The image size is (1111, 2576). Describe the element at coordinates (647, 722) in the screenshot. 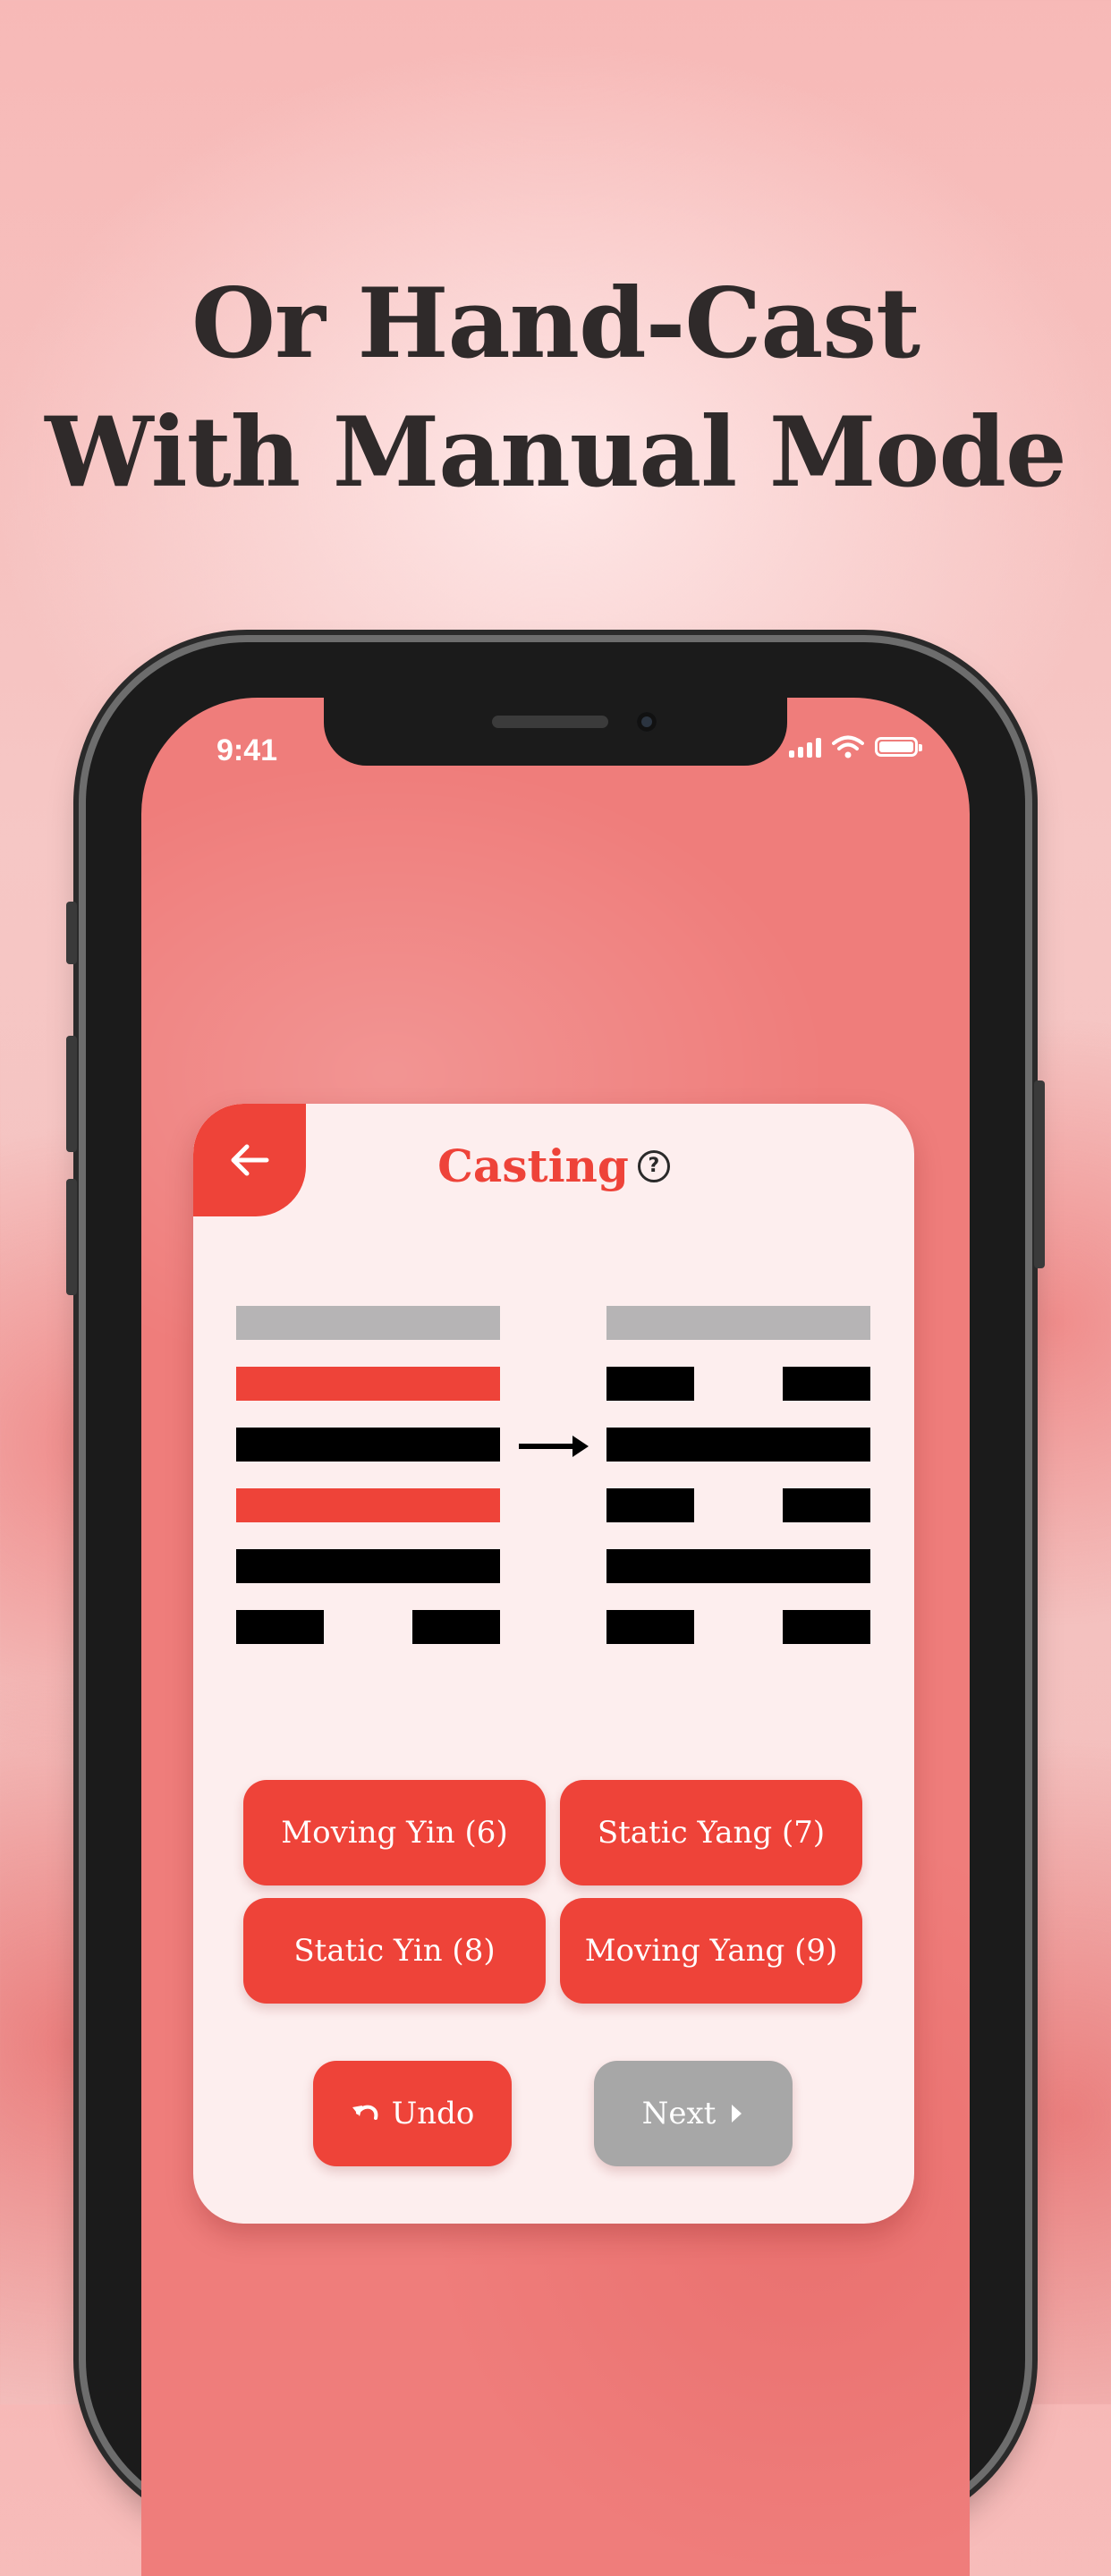

I see `front-camera` at that location.